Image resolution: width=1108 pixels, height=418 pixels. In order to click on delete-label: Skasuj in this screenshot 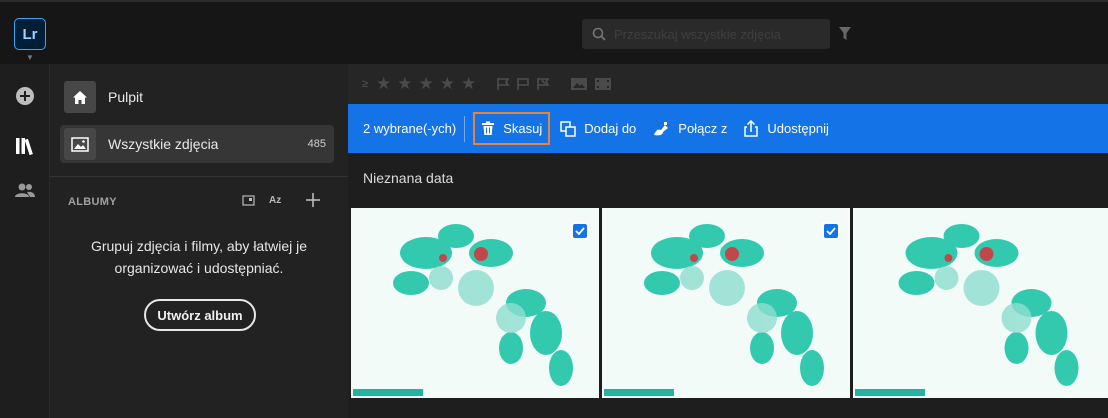, I will do `click(523, 128)`.